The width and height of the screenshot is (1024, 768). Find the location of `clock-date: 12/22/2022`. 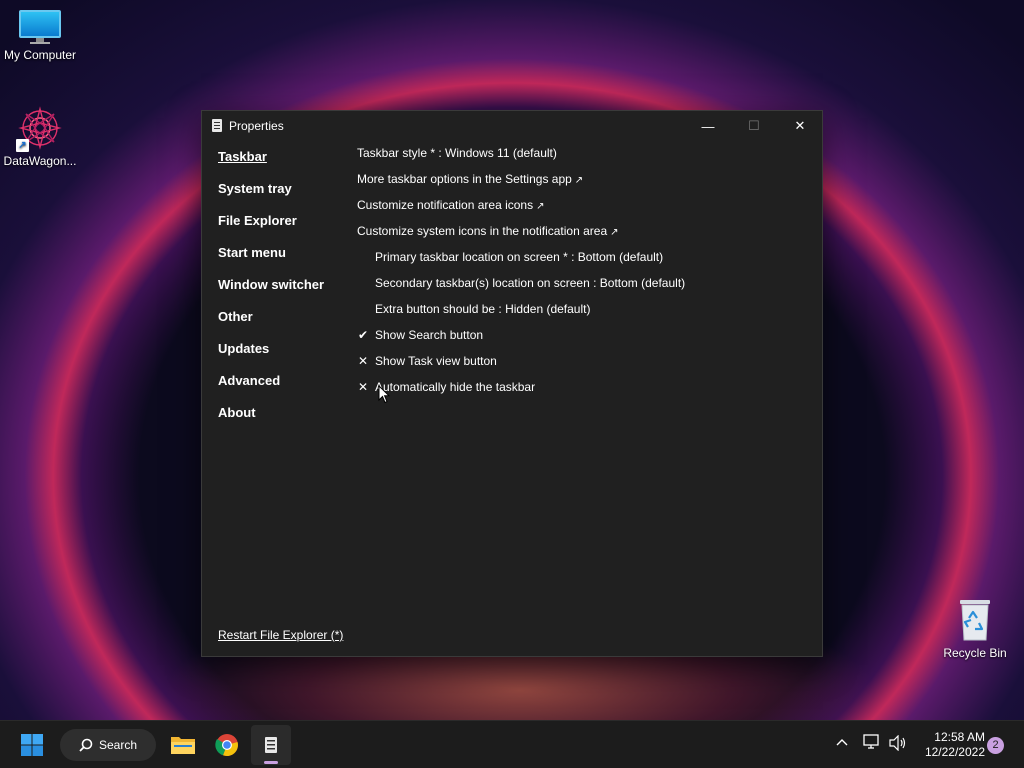

clock-date: 12/22/2022 is located at coordinates (954, 752).